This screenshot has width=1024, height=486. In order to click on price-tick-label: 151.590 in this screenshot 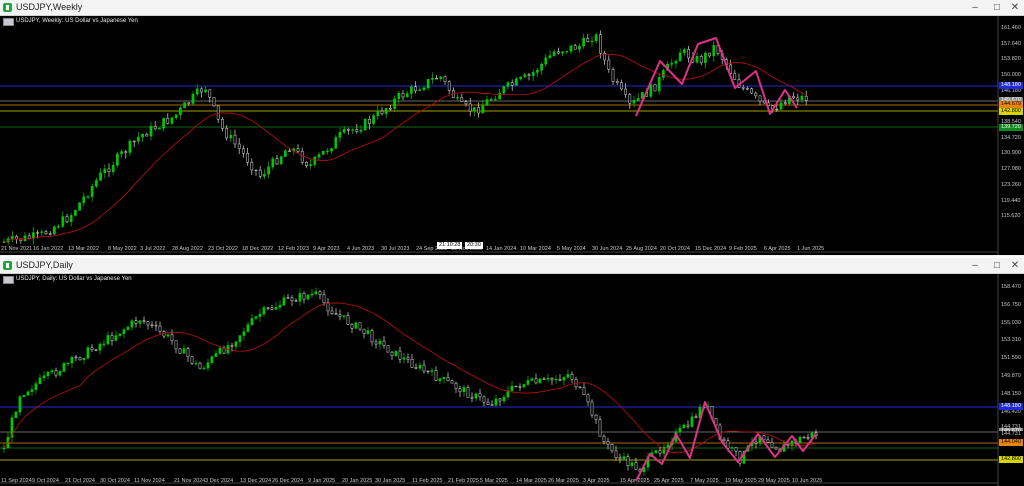, I will do `click(1011, 358)`.